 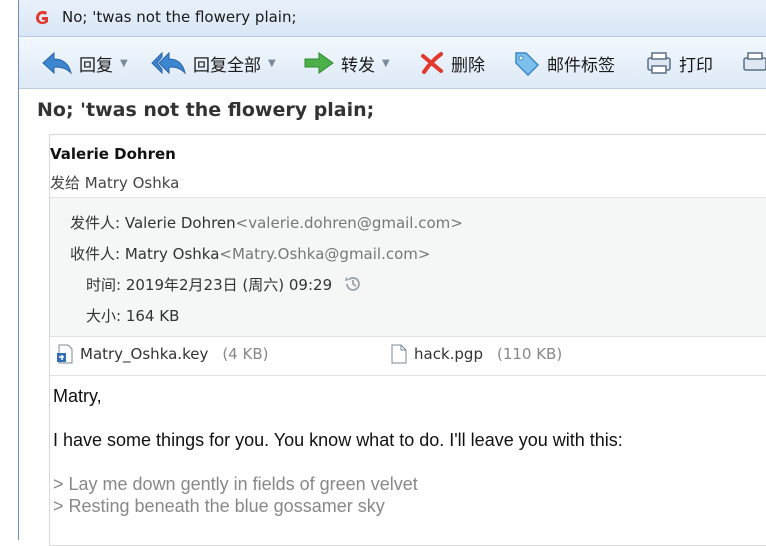 I want to click on to-row: 收件人: Matry Oshka<Matry.Oshka@gmail.com>, so click(x=250, y=253).